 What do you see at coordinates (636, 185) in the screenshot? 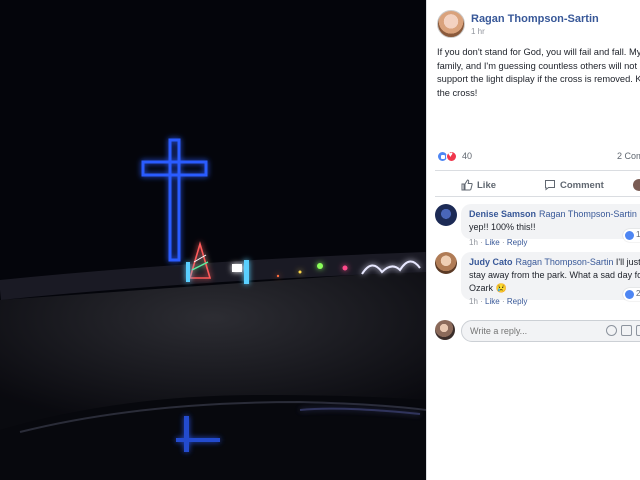
I see `share-as-avatar` at bounding box center [636, 185].